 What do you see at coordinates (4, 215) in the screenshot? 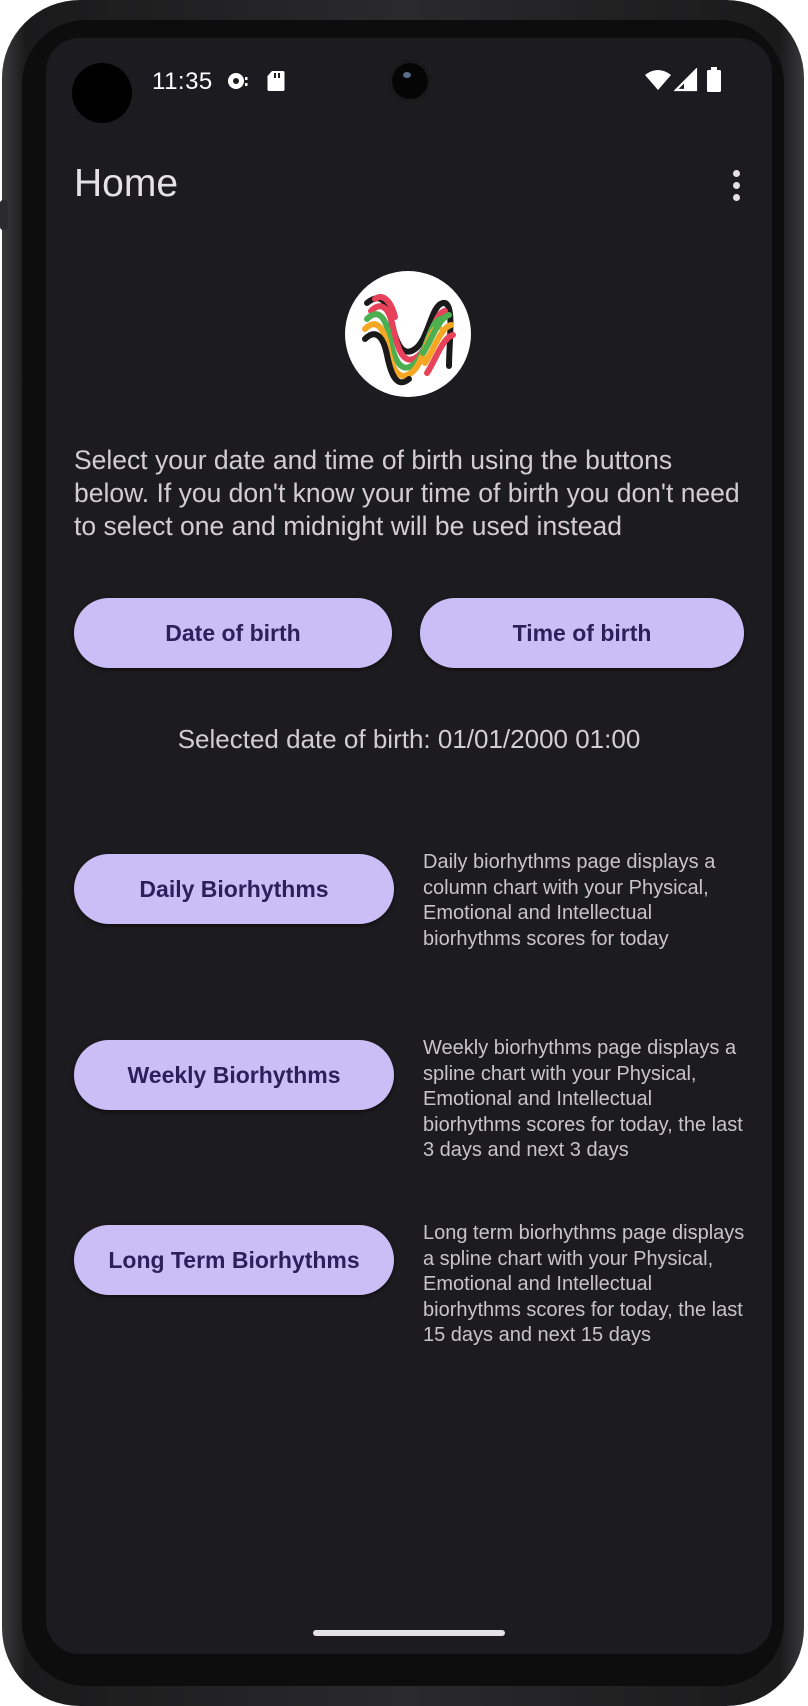
I see `side-button` at bounding box center [4, 215].